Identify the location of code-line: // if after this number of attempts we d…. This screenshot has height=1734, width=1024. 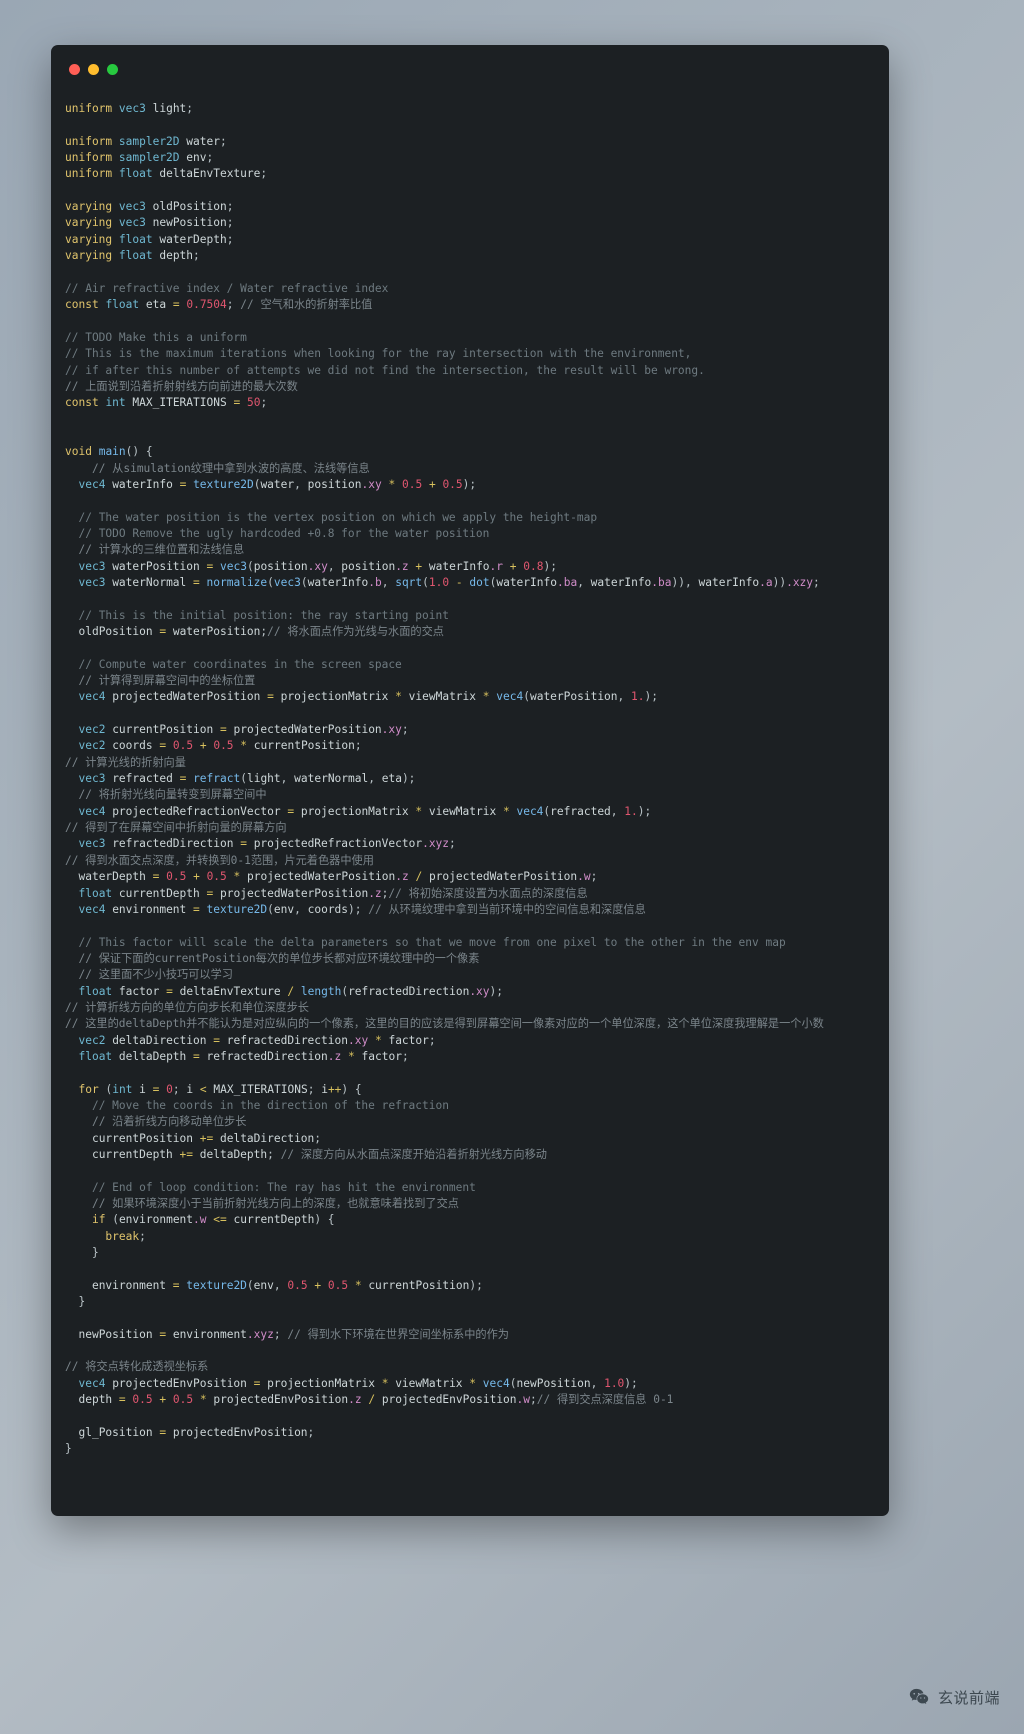
(385, 370).